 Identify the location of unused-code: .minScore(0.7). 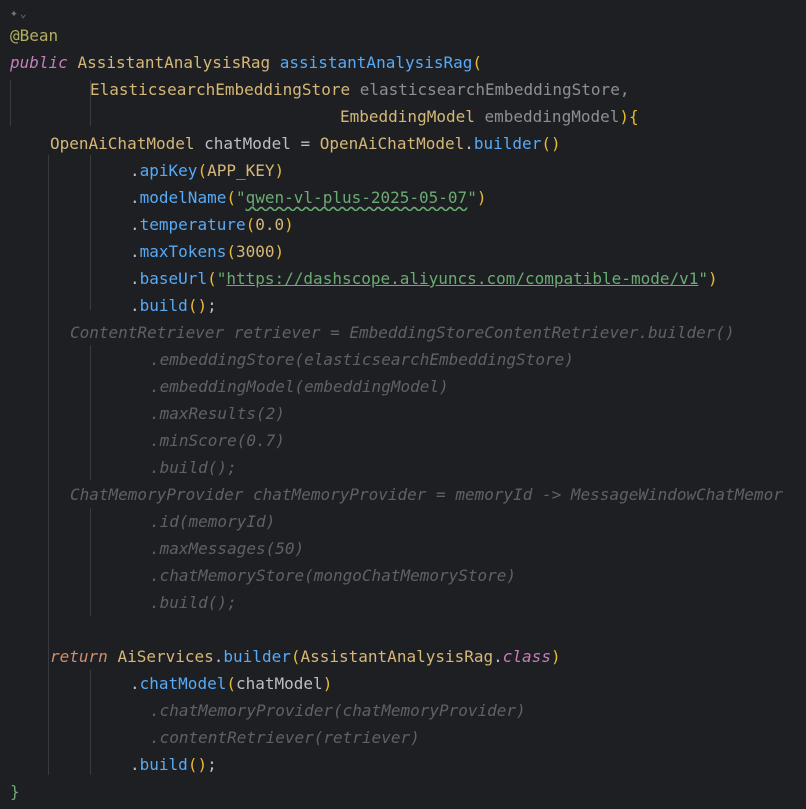
(217, 440).